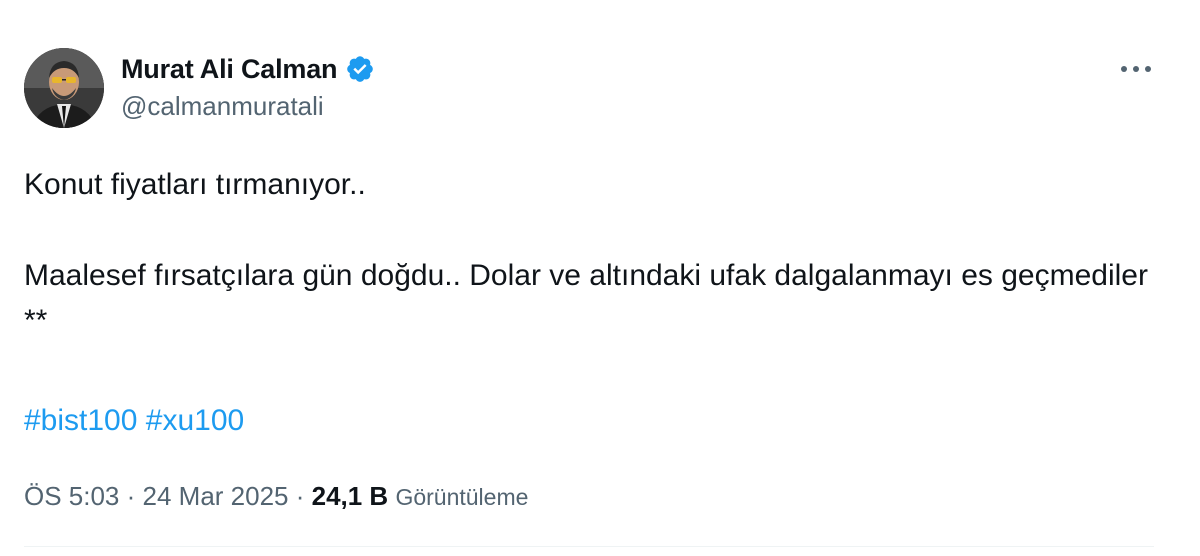  What do you see at coordinates (222, 106) in the screenshot?
I see `author-handle: @calmanmuratali` at bounding box center [222, 106].